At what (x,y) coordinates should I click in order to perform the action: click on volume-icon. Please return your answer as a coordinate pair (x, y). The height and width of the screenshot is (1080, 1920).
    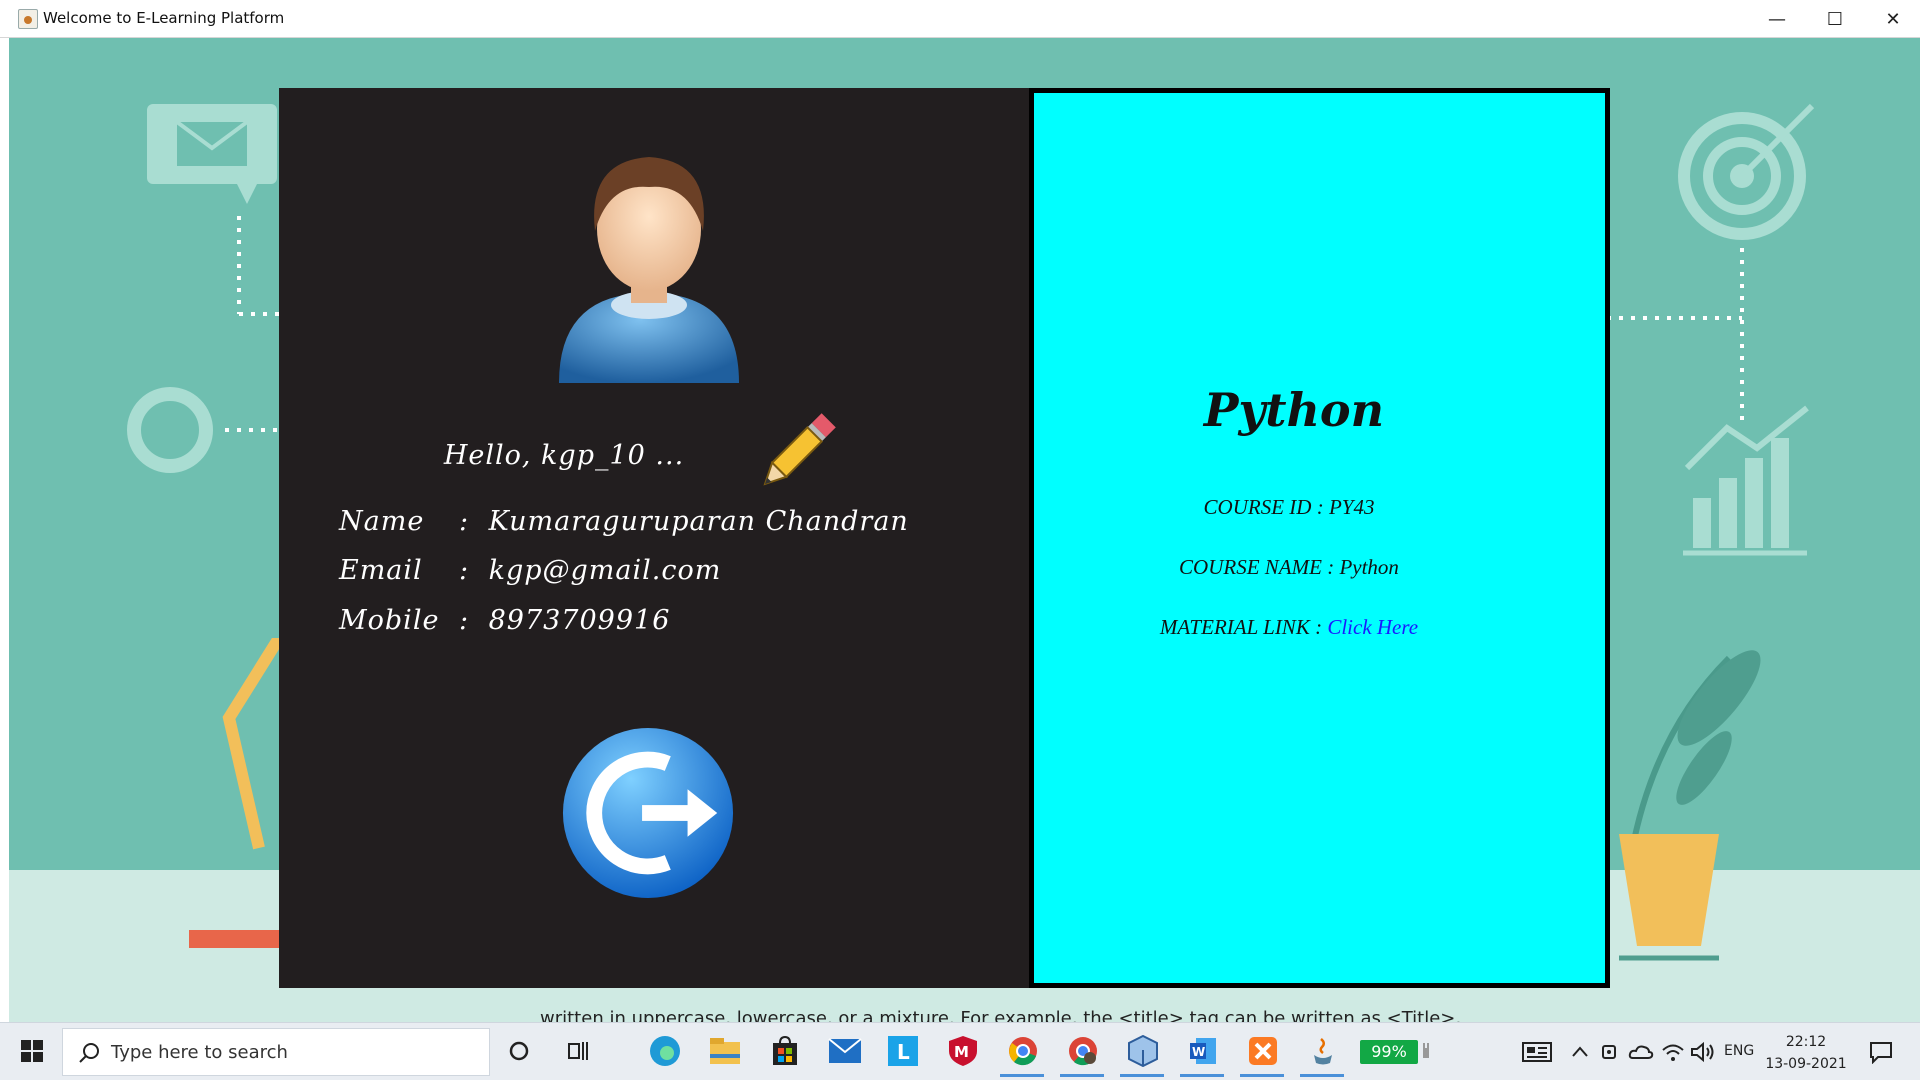
    Looking at the image, I should click on (1703, 1052).